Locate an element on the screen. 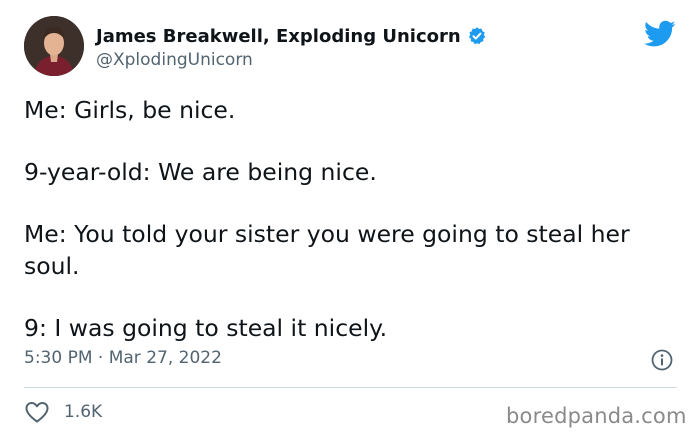 This screenshot has width=700, height=441. author-handle: @XplodingUnicorn is located at coordinates (174, 60).